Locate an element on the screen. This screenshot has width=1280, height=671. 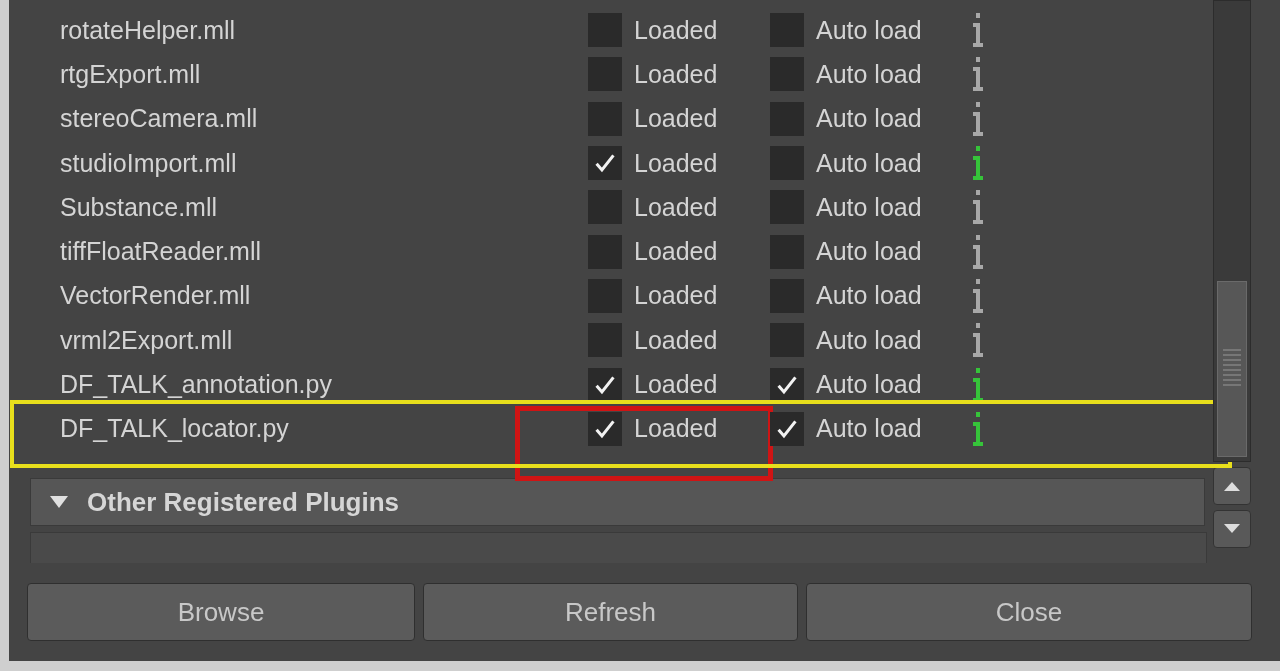
dialog-button: Browse is located at coordinates (221, 612).